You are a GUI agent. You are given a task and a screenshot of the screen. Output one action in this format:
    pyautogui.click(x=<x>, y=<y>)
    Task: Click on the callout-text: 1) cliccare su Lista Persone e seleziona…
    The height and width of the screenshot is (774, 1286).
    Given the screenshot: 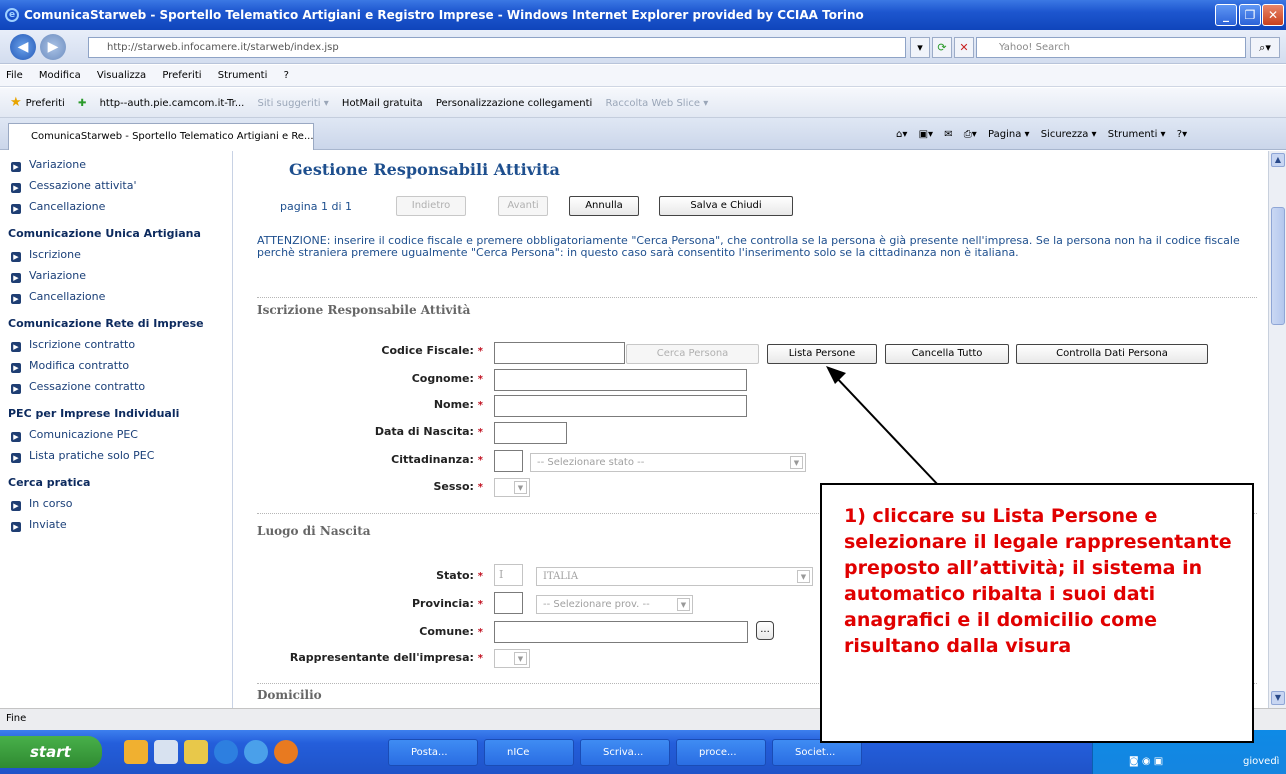 What is the action you would take?
    pyautogui.click(x=1038, y=581)
    